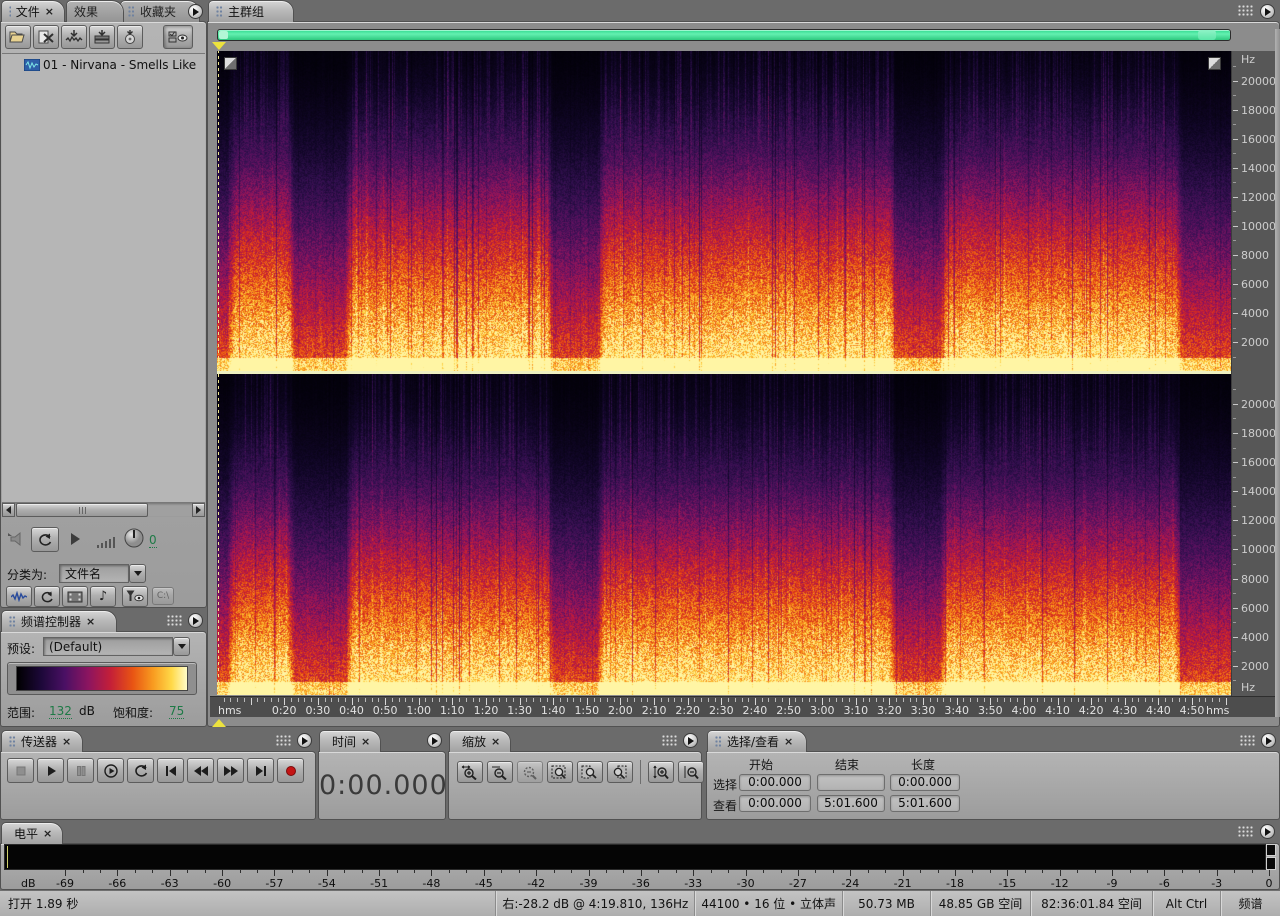 The image size is (1280, 916). What do you see at coordinates (75, 539) in the screenshot?
I see `play-file-icon` at bounding box center [75, 539].